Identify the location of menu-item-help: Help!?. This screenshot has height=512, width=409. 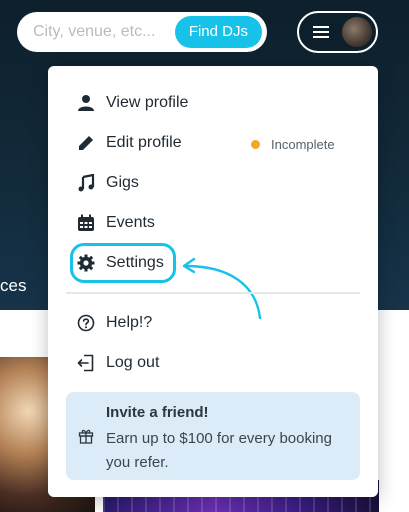
(114, 323).